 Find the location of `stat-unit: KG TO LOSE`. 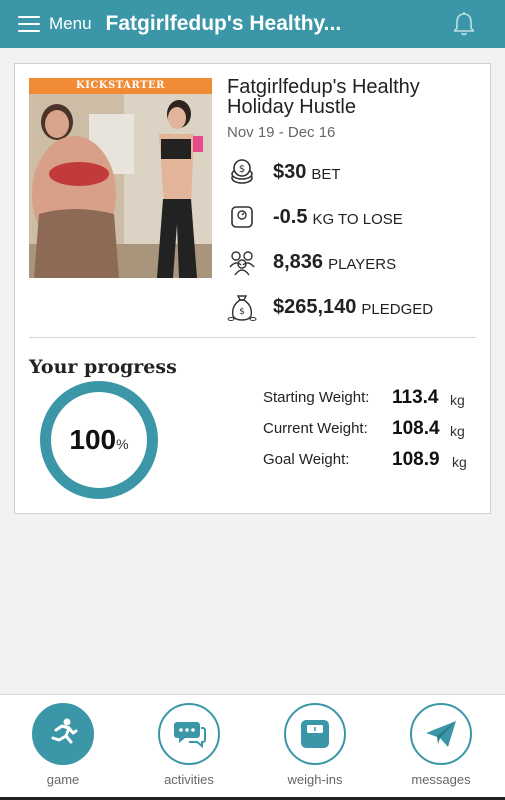

stat-unit: KG TO LOSE is located at coordinates (357, 219).